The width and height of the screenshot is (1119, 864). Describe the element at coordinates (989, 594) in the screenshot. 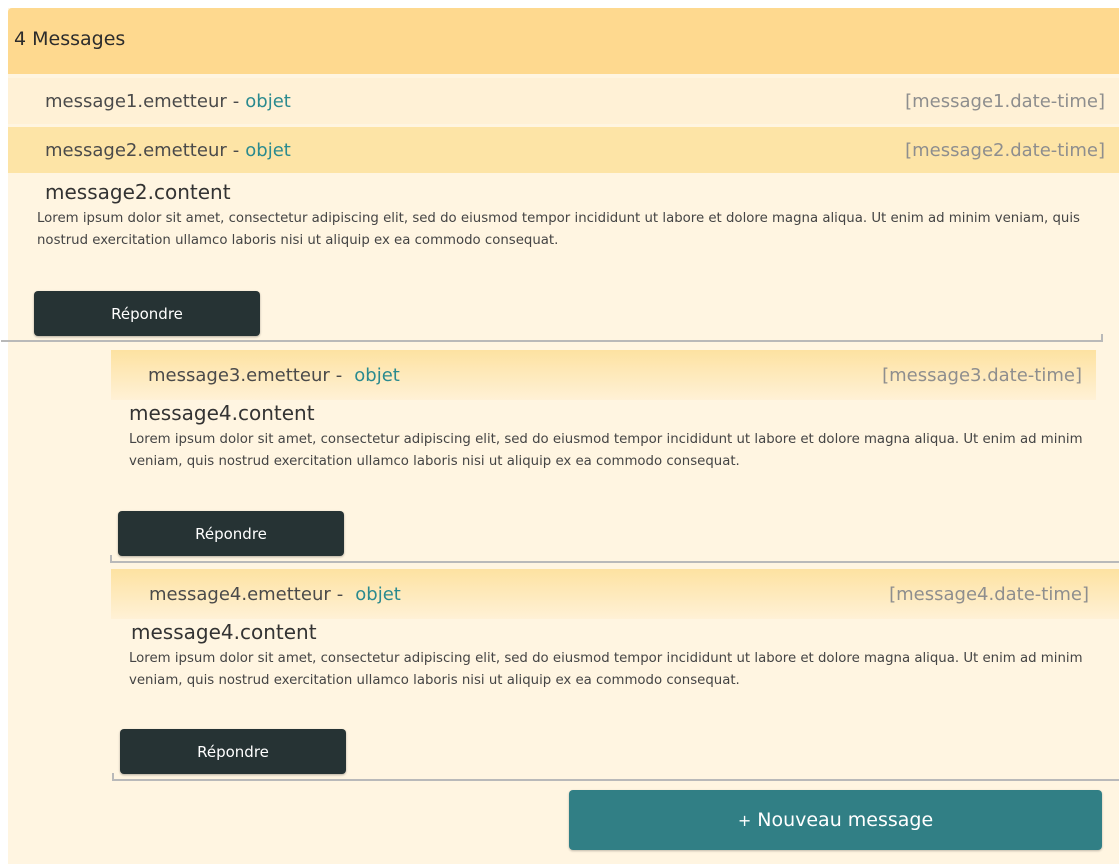

I see `message-datetime: [message4.date-time]` at that location.